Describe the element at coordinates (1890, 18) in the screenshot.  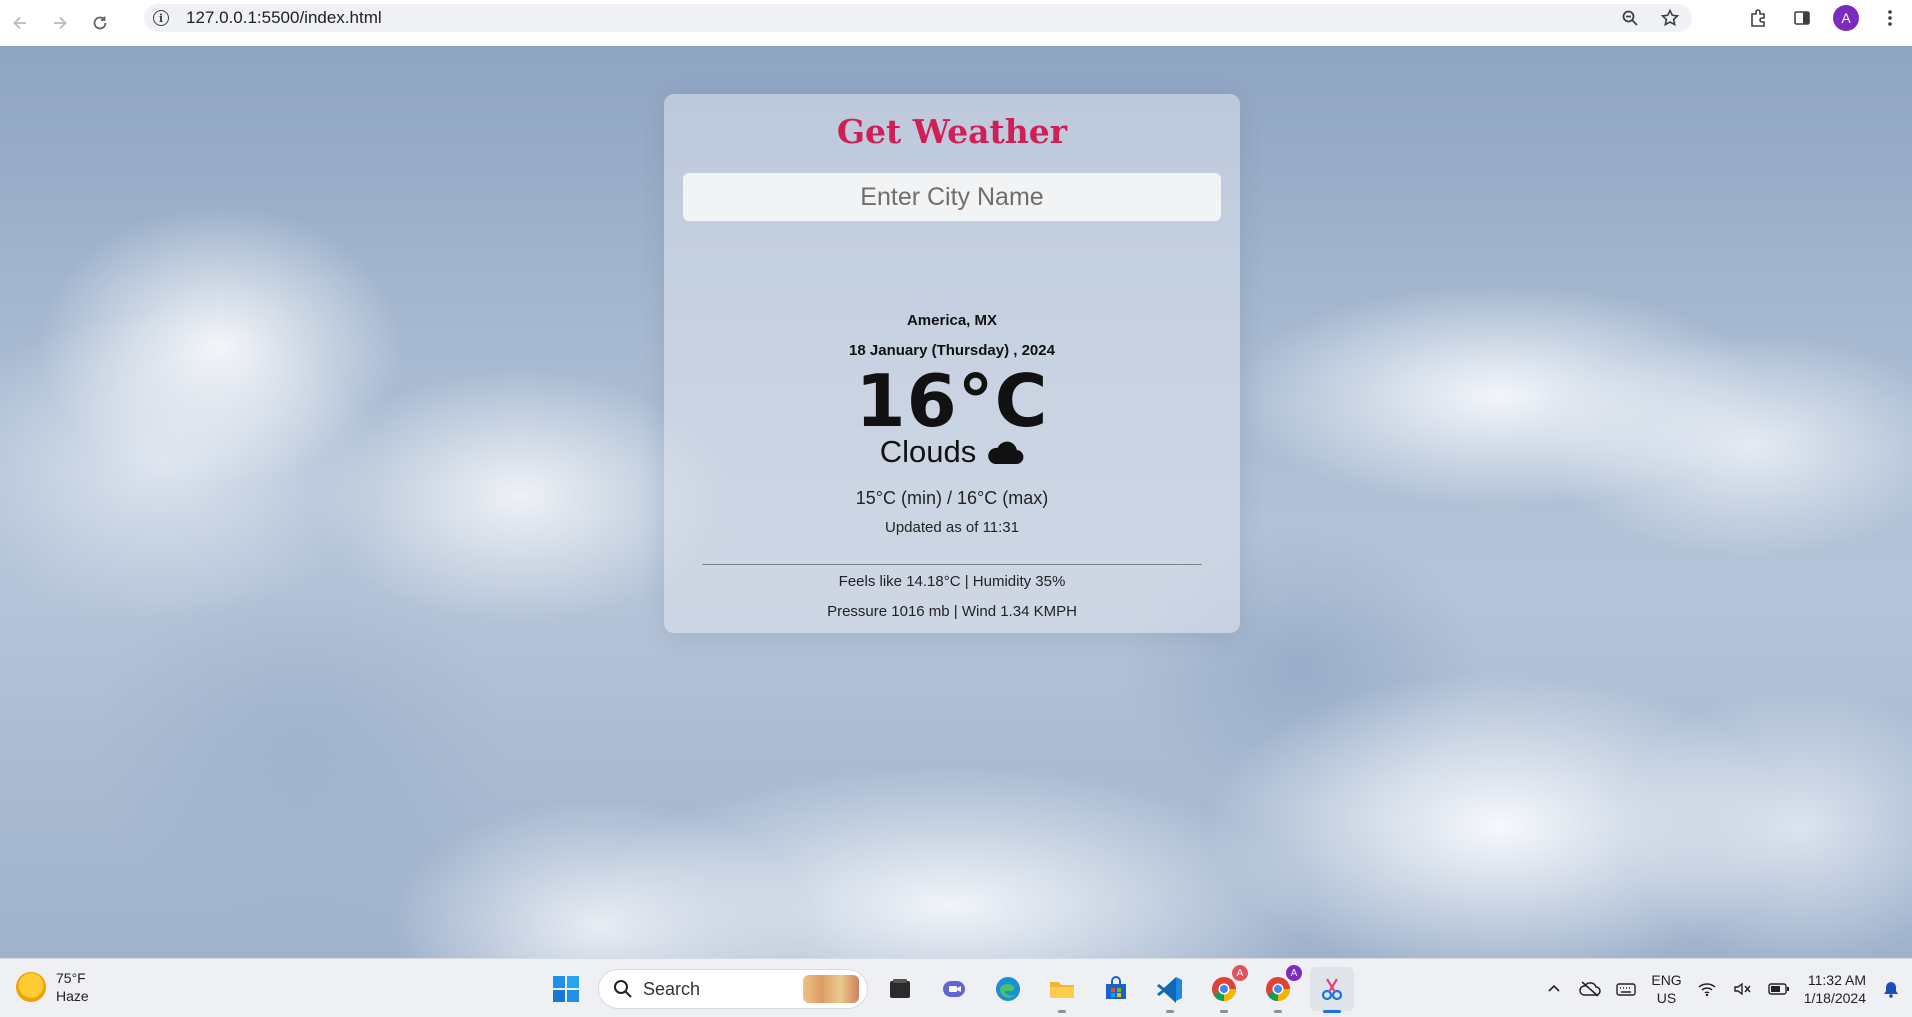
I see `menu-kebab-icon` at that location.